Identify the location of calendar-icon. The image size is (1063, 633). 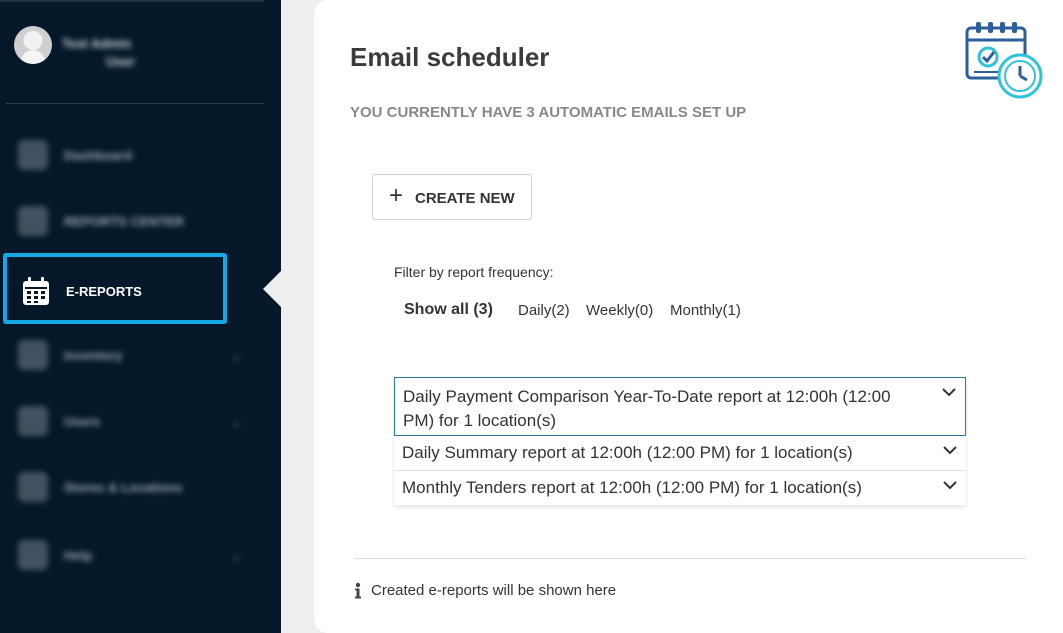
(36, 291).